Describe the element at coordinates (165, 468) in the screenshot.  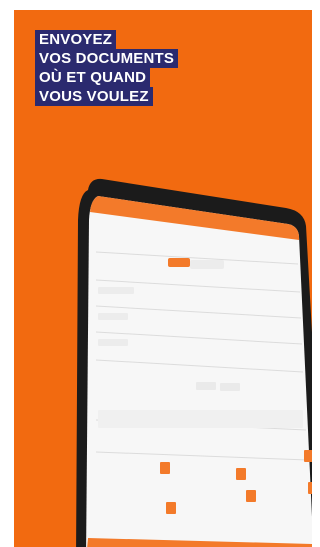
I see `document-icon` at that location.